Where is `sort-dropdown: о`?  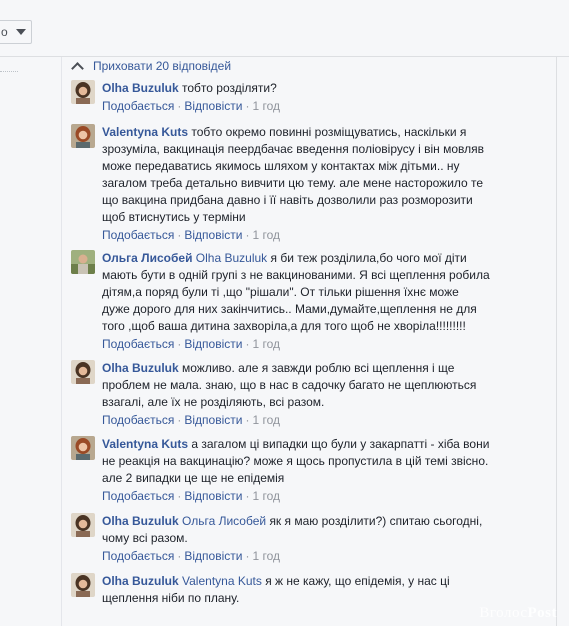 sort-dropdown: о is located at coordinates (16, 32).